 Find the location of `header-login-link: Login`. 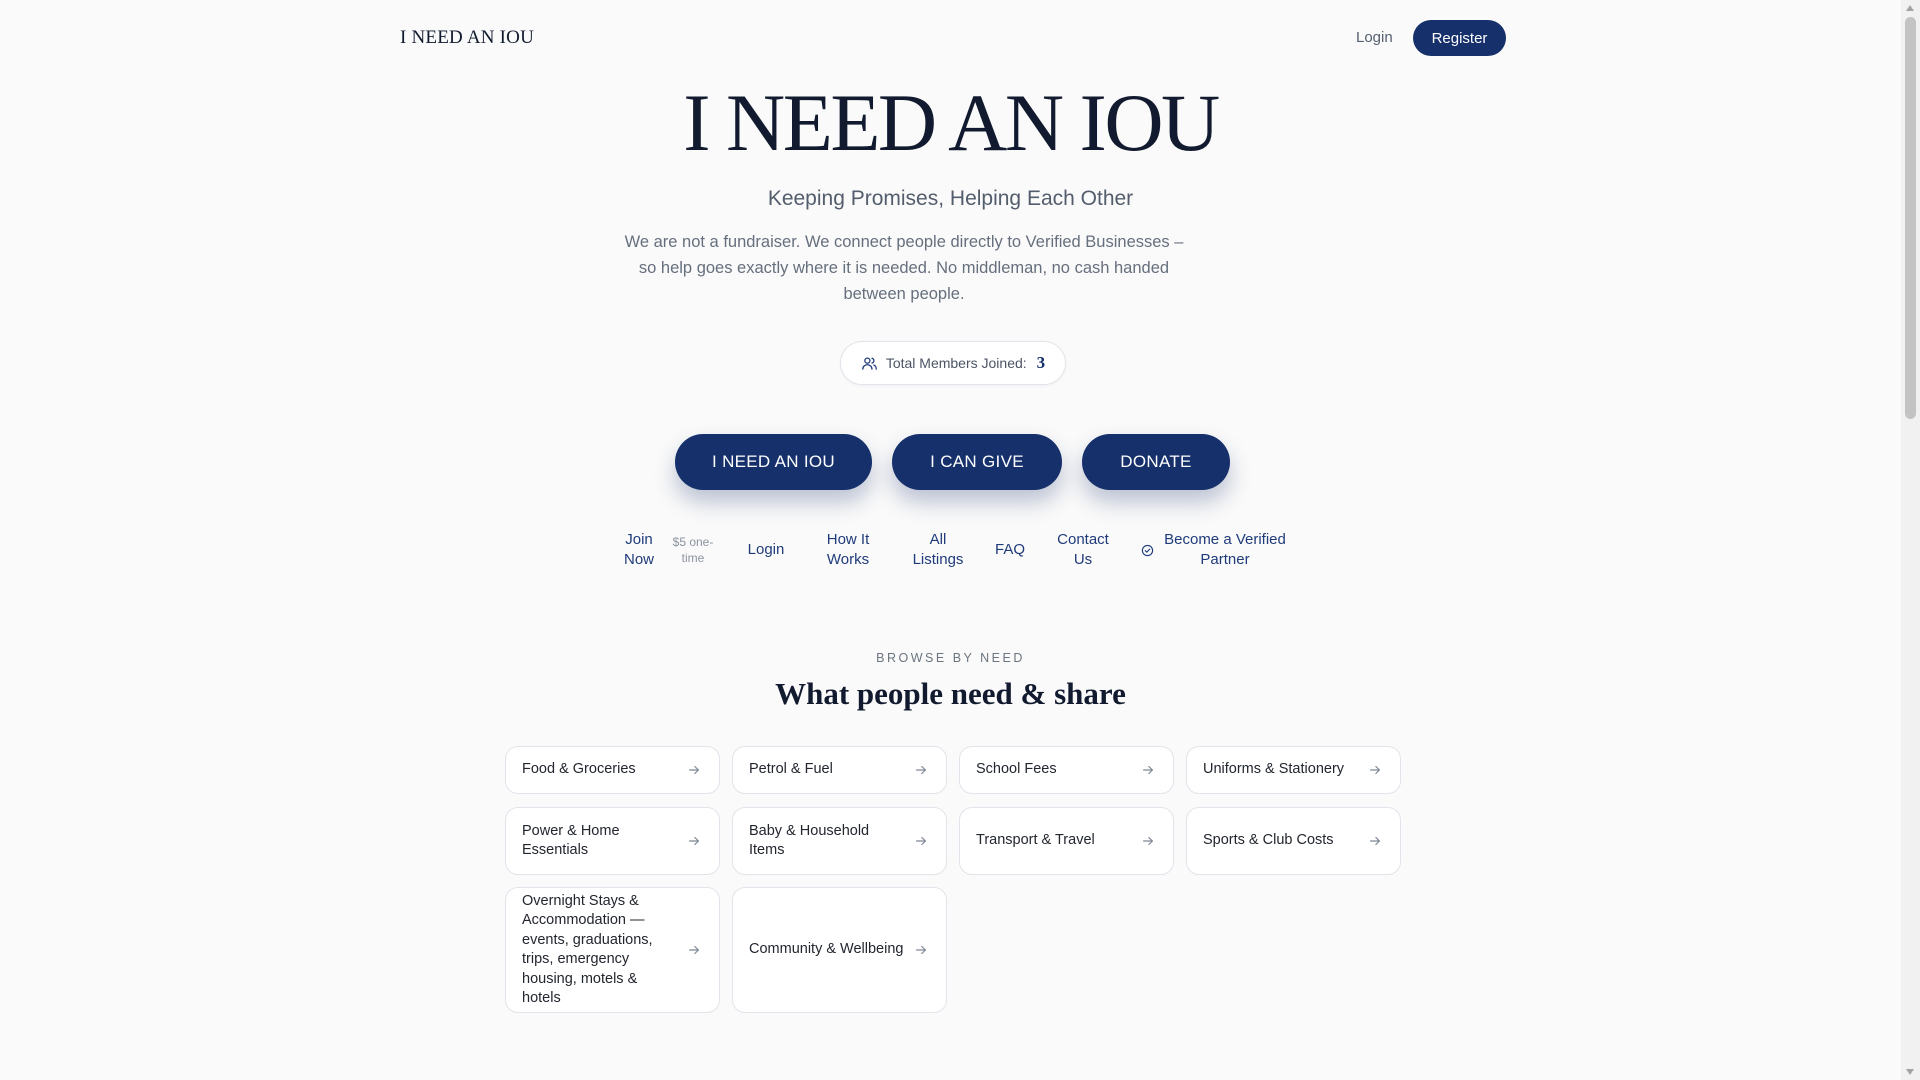

header-login-link: Login is located at coordinates (1374, 37).